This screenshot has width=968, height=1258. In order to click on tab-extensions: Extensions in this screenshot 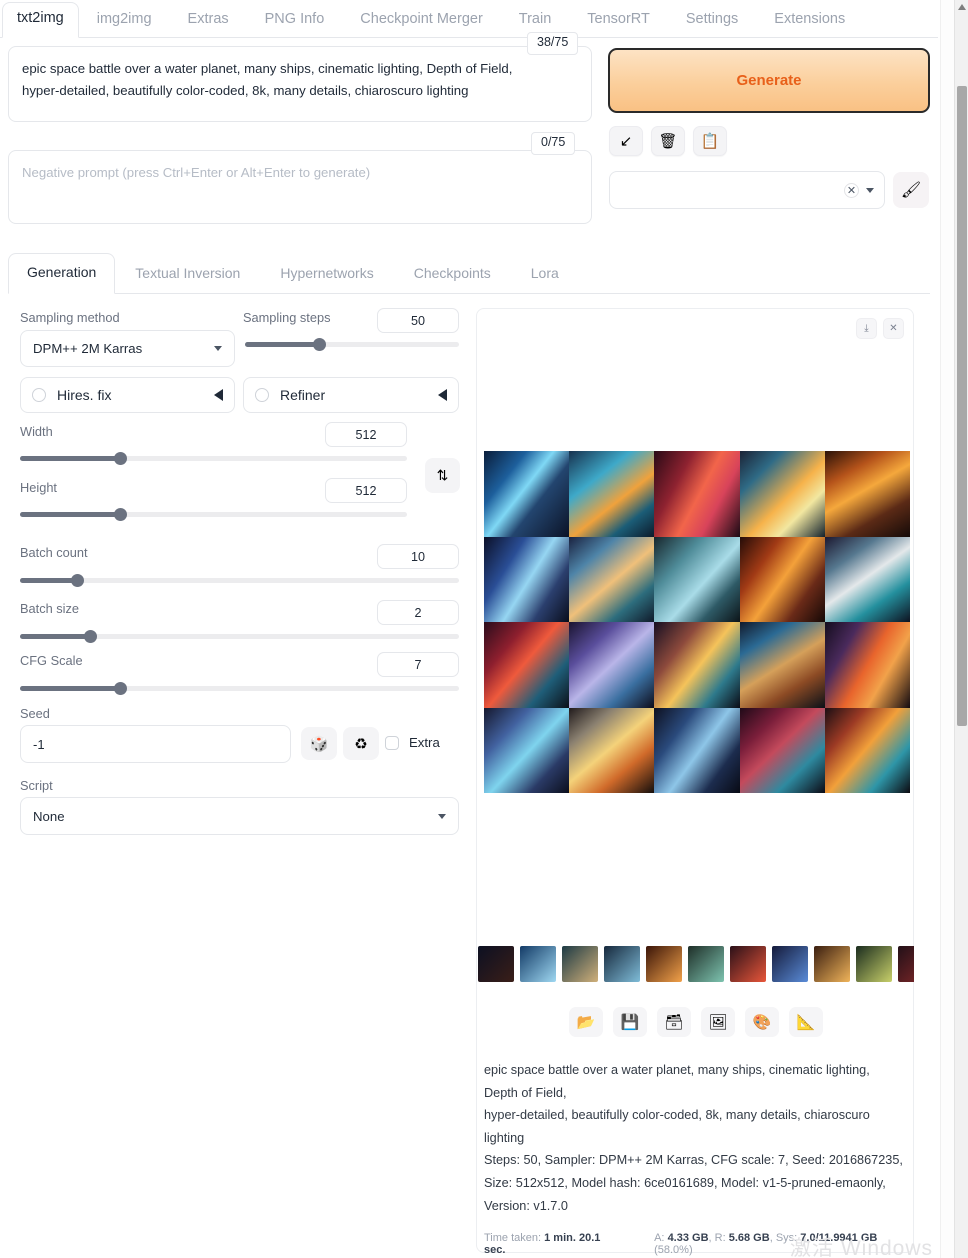, I will do `click(809, 20)`.